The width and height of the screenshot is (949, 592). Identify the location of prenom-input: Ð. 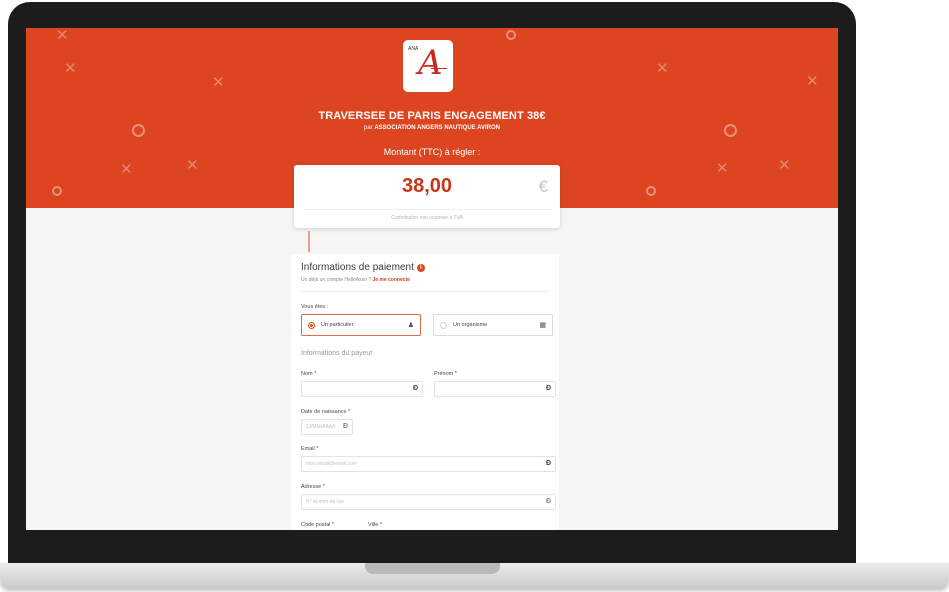
(495, 389).